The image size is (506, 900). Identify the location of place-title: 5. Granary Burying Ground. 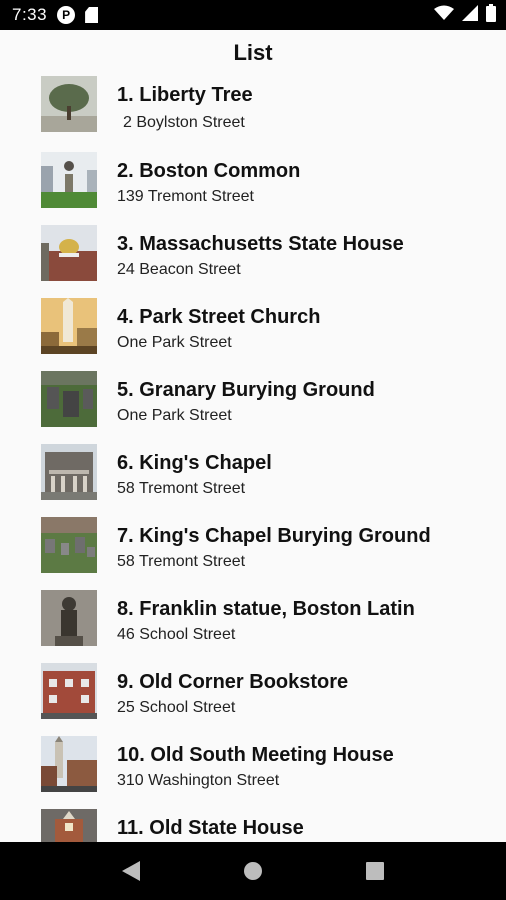
(246, 390).